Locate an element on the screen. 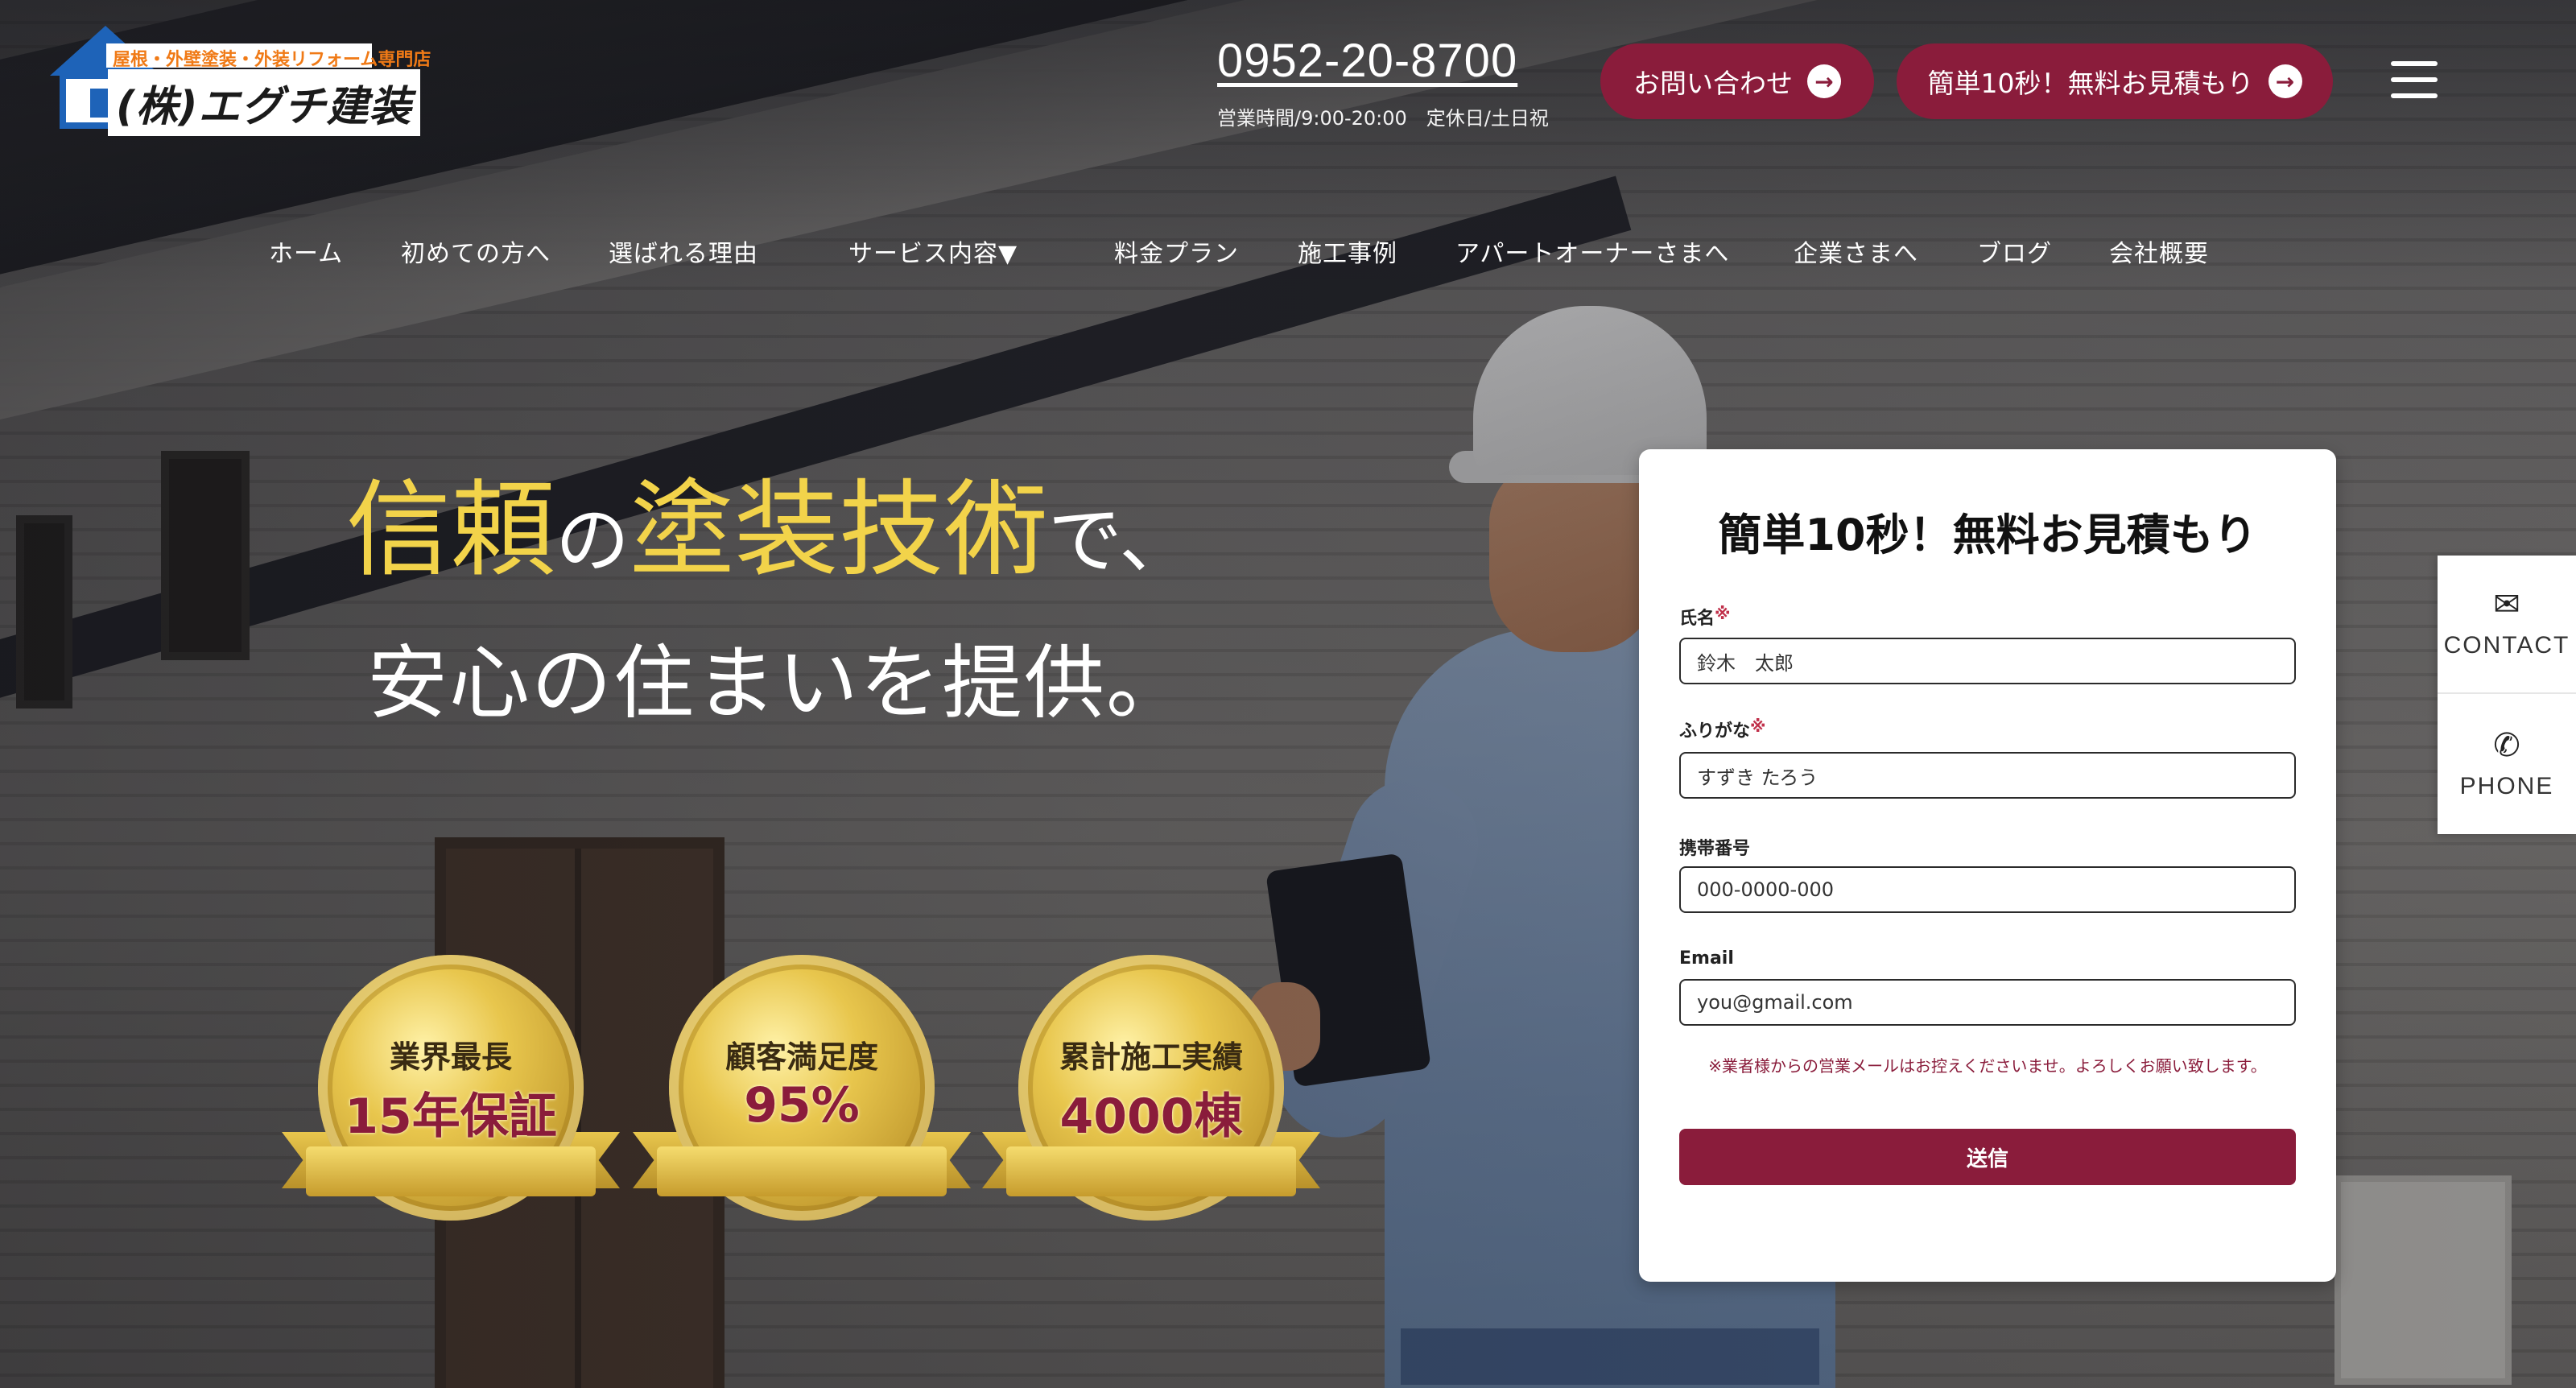 This screenshot has height=1388, width=2576. contact-button: お問い合わせ → is located at coordinates (1737, 81).